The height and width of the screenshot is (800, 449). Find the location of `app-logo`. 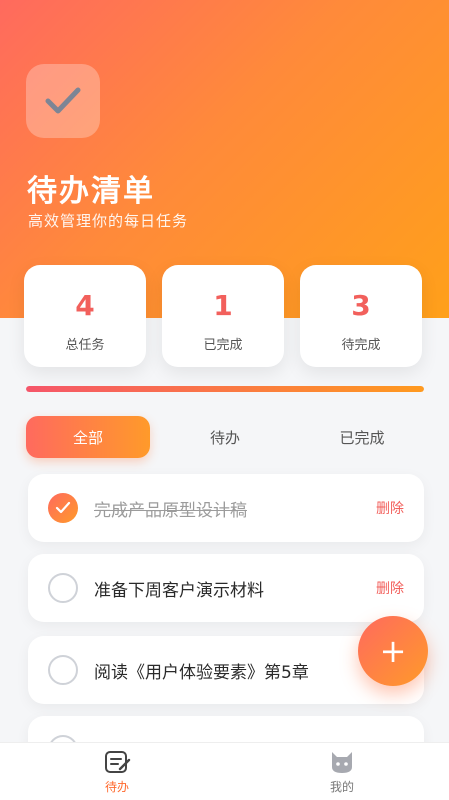

app-logo is located at coordinates (63, 101).